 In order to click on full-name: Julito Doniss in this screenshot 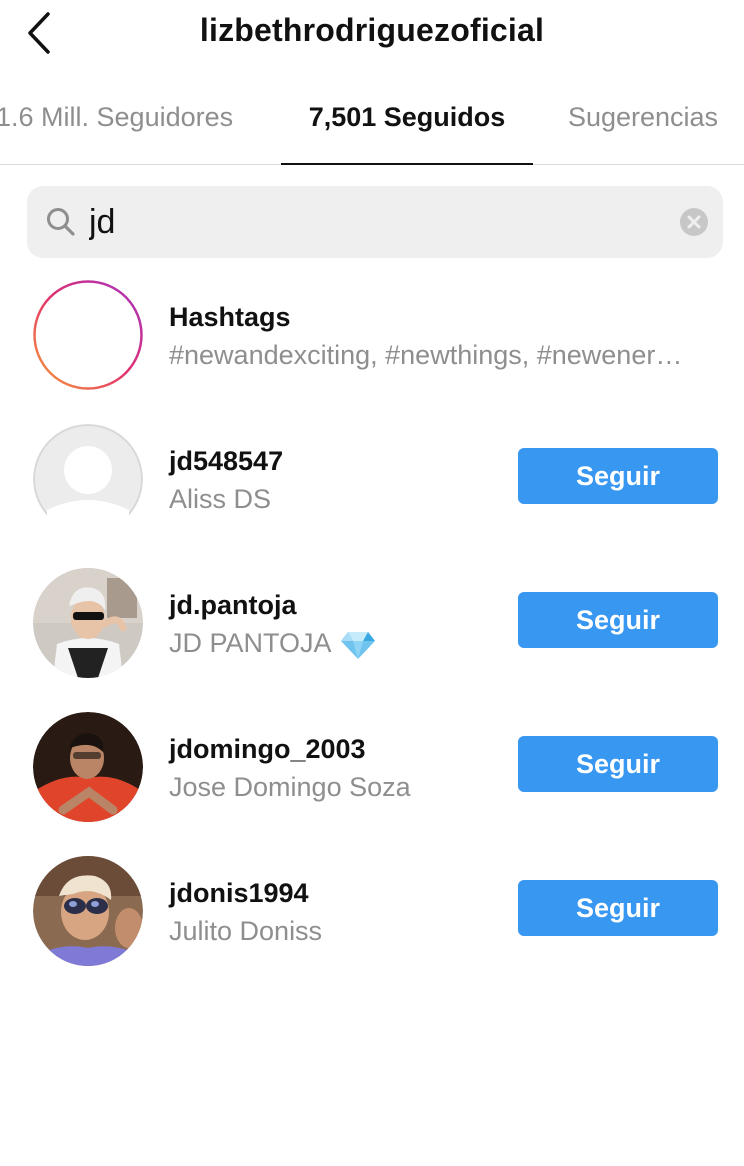, I will do `click(246, 931)`.